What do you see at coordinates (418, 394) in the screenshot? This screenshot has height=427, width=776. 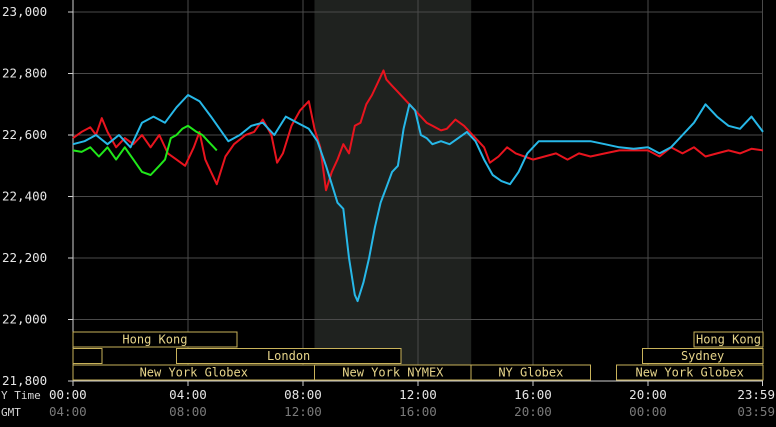 I see `x-tick-label: 12:00` at bounding box center [418, 394].